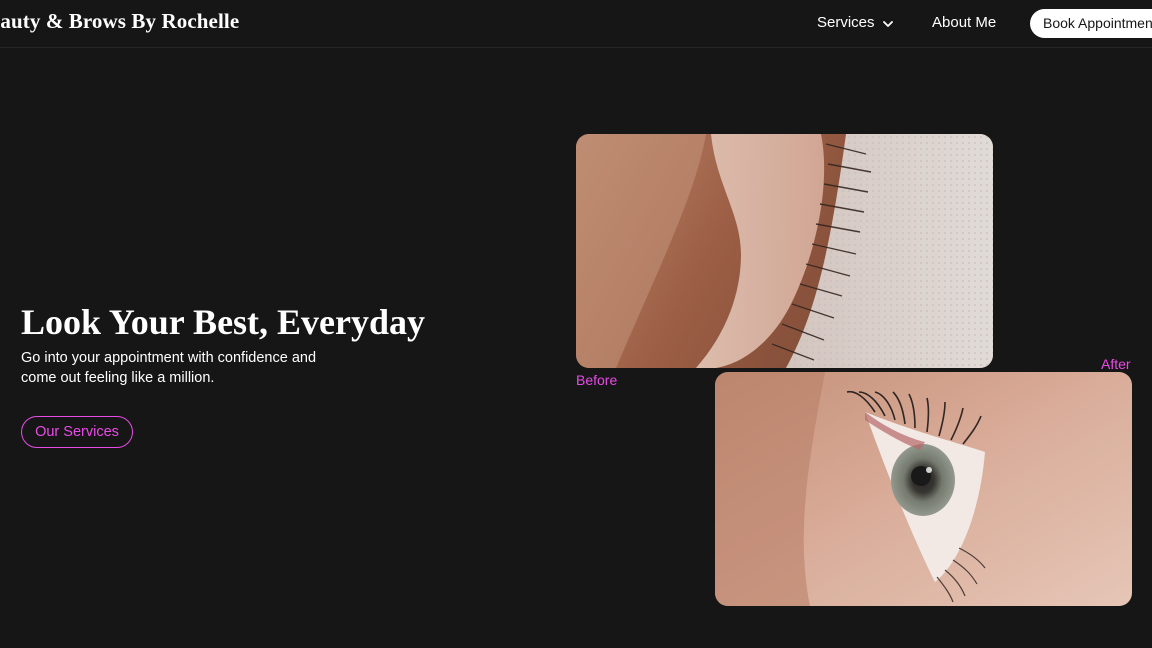 This screenshot has height=648, width=1152. Describe the element at coordinates (888, 23) in the screenshot. I see `chevron-down-icon` at that location.